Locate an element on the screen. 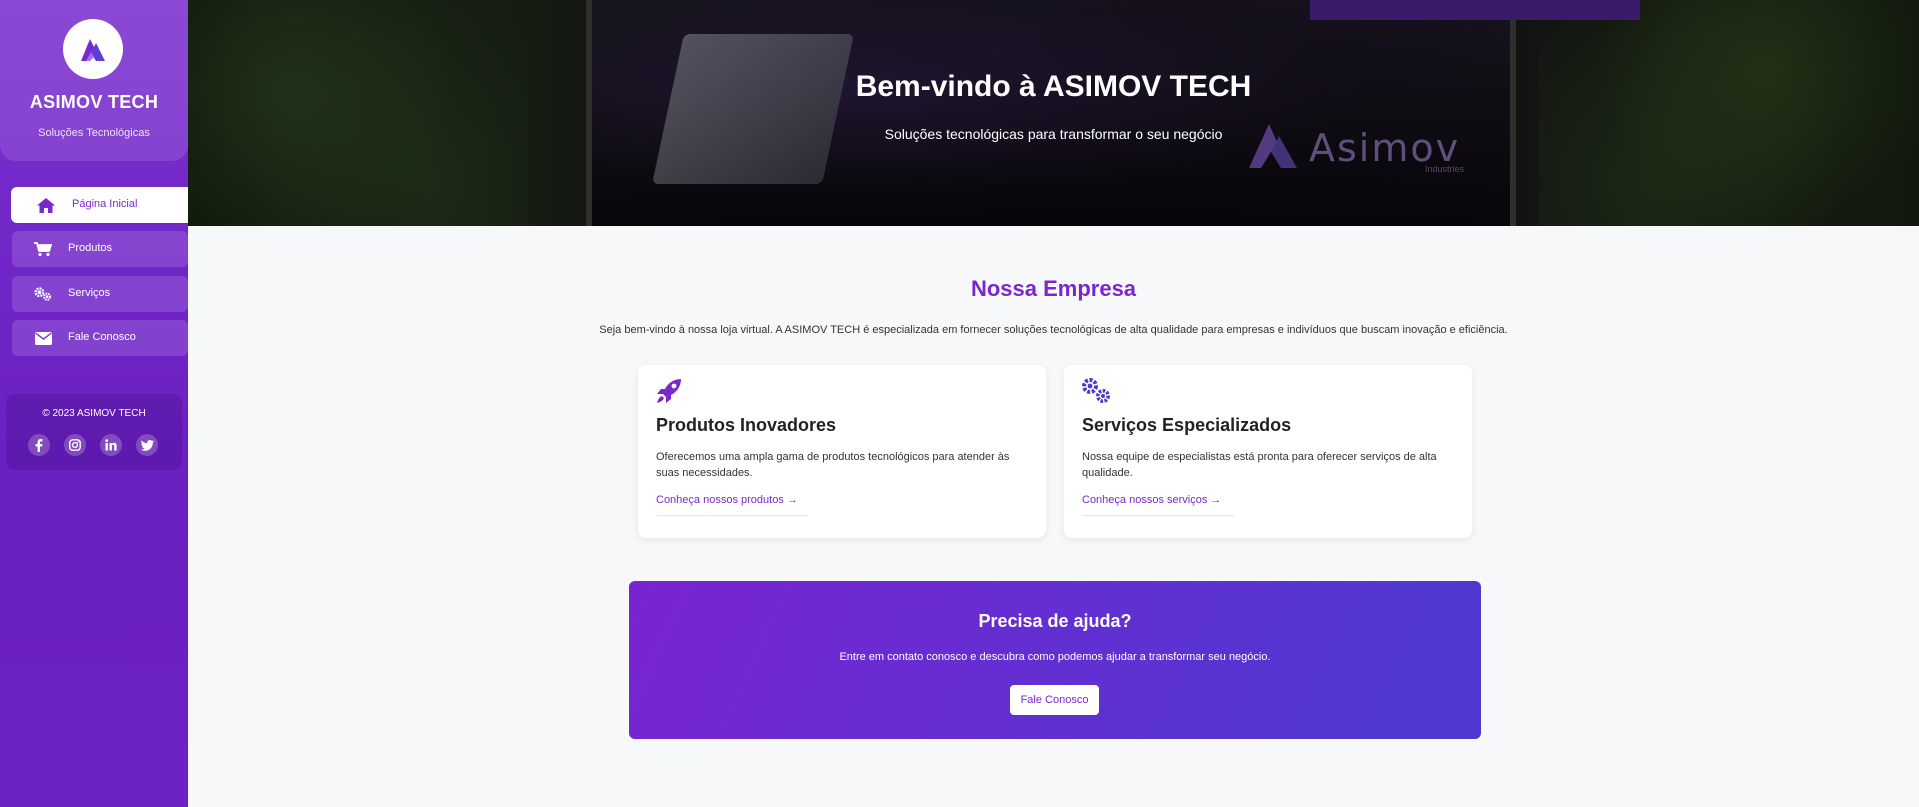  card-title: Serviços Especializados is located at coordinates (1187, 425).